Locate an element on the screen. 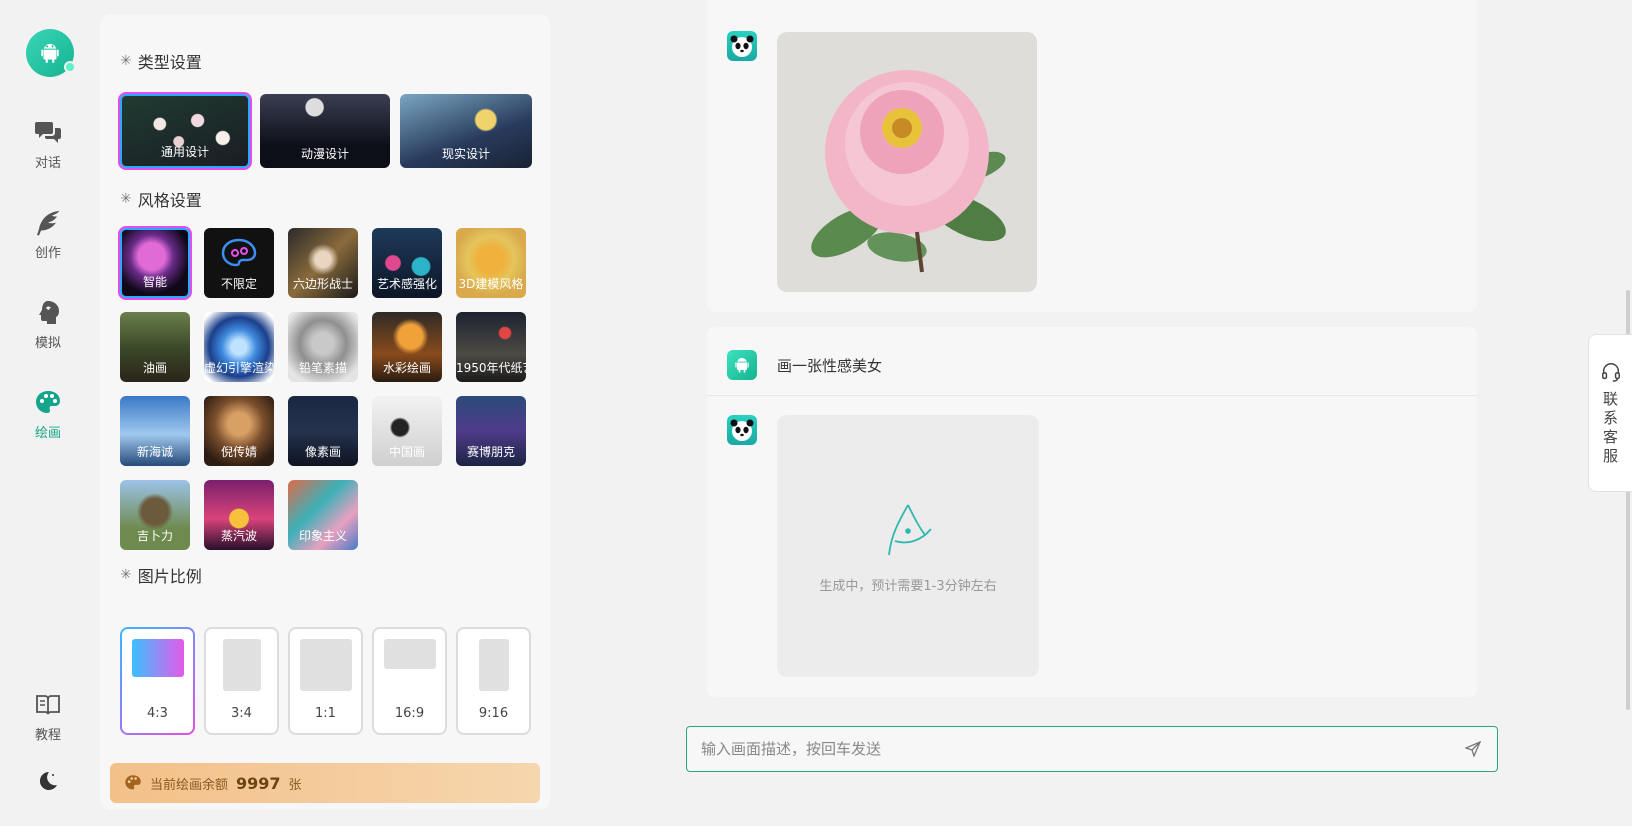  book-icon is located at coordinates (48, 705).